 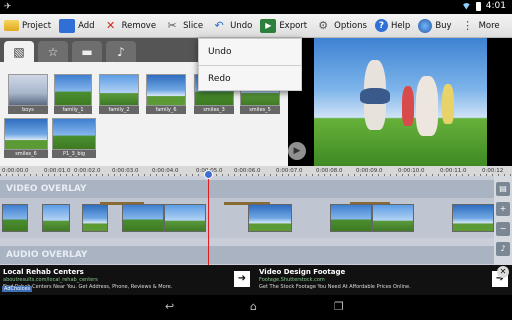 I want to click on project-button: Project, so click(x=27, y=26).